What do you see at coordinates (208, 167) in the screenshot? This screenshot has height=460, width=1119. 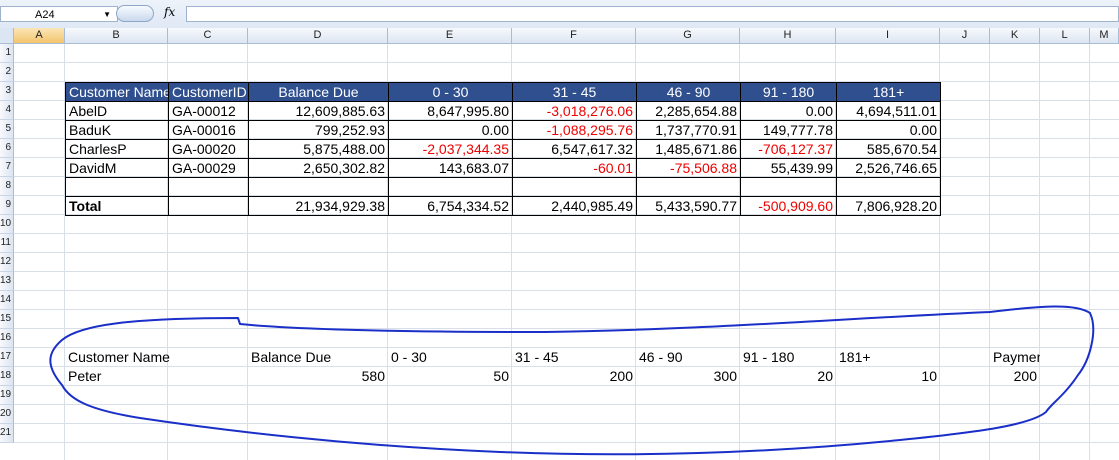 I see `table-cell: GA-00029` at bounding box center [208, 167].